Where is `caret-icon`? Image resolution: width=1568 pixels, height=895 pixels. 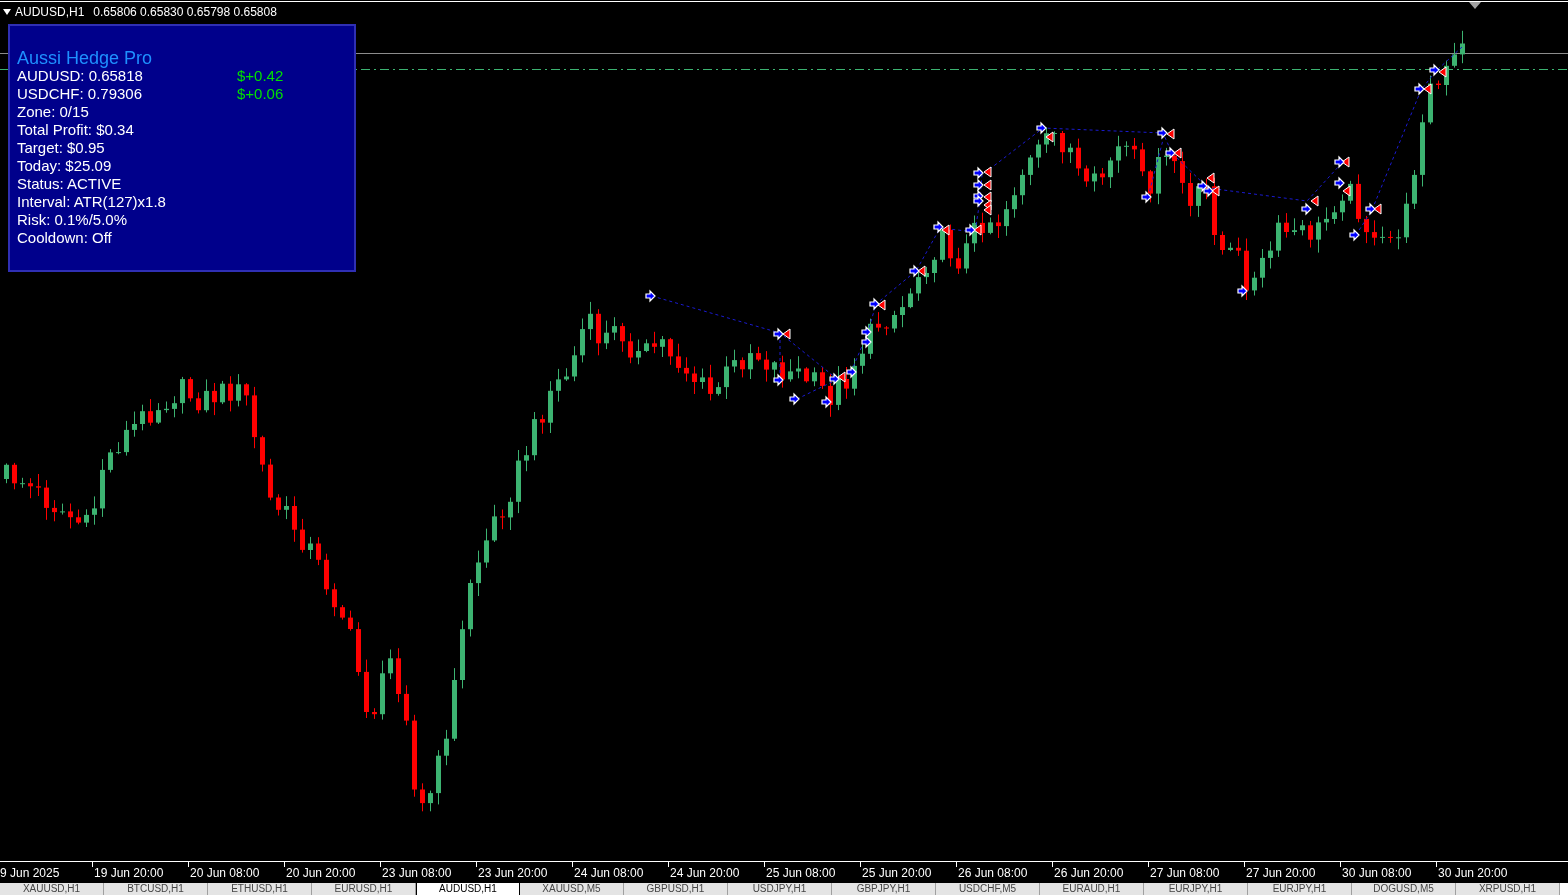 caret-icon is located at coordinates (7, 12).